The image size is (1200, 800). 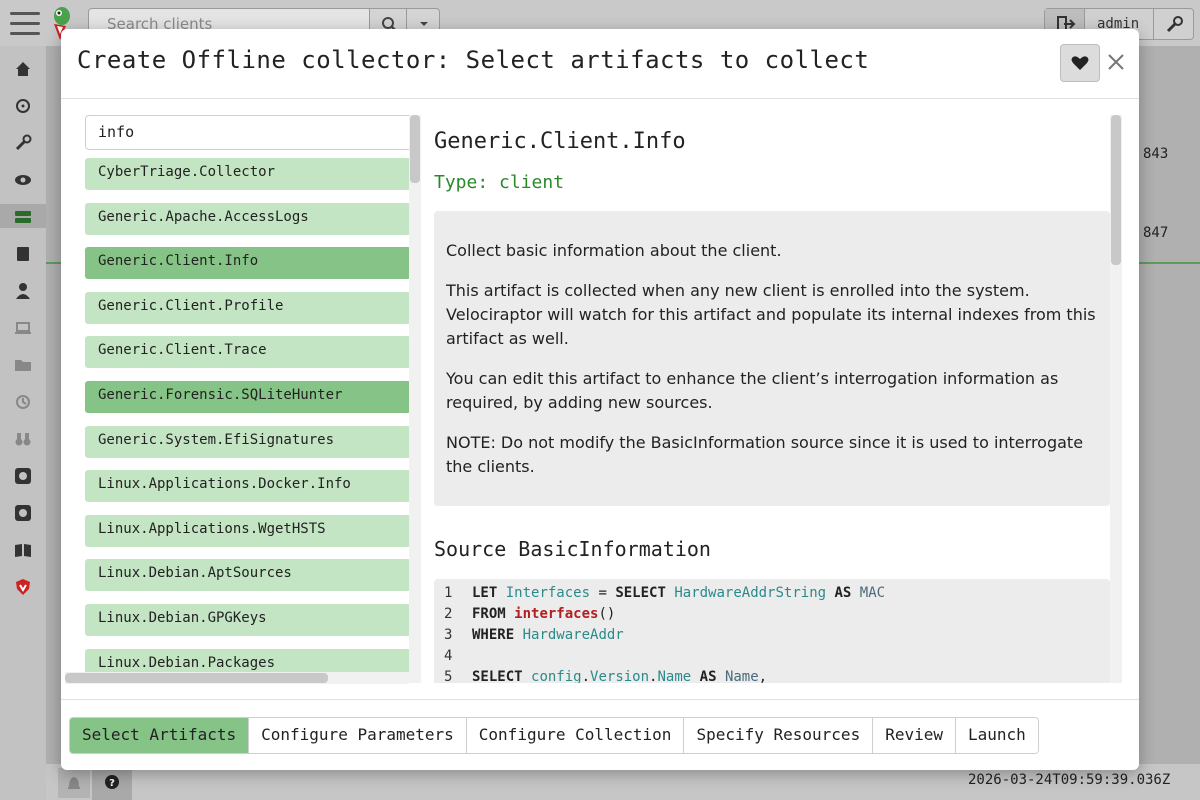 I want to click on binoculars-icon, so click(x=23, y=439).